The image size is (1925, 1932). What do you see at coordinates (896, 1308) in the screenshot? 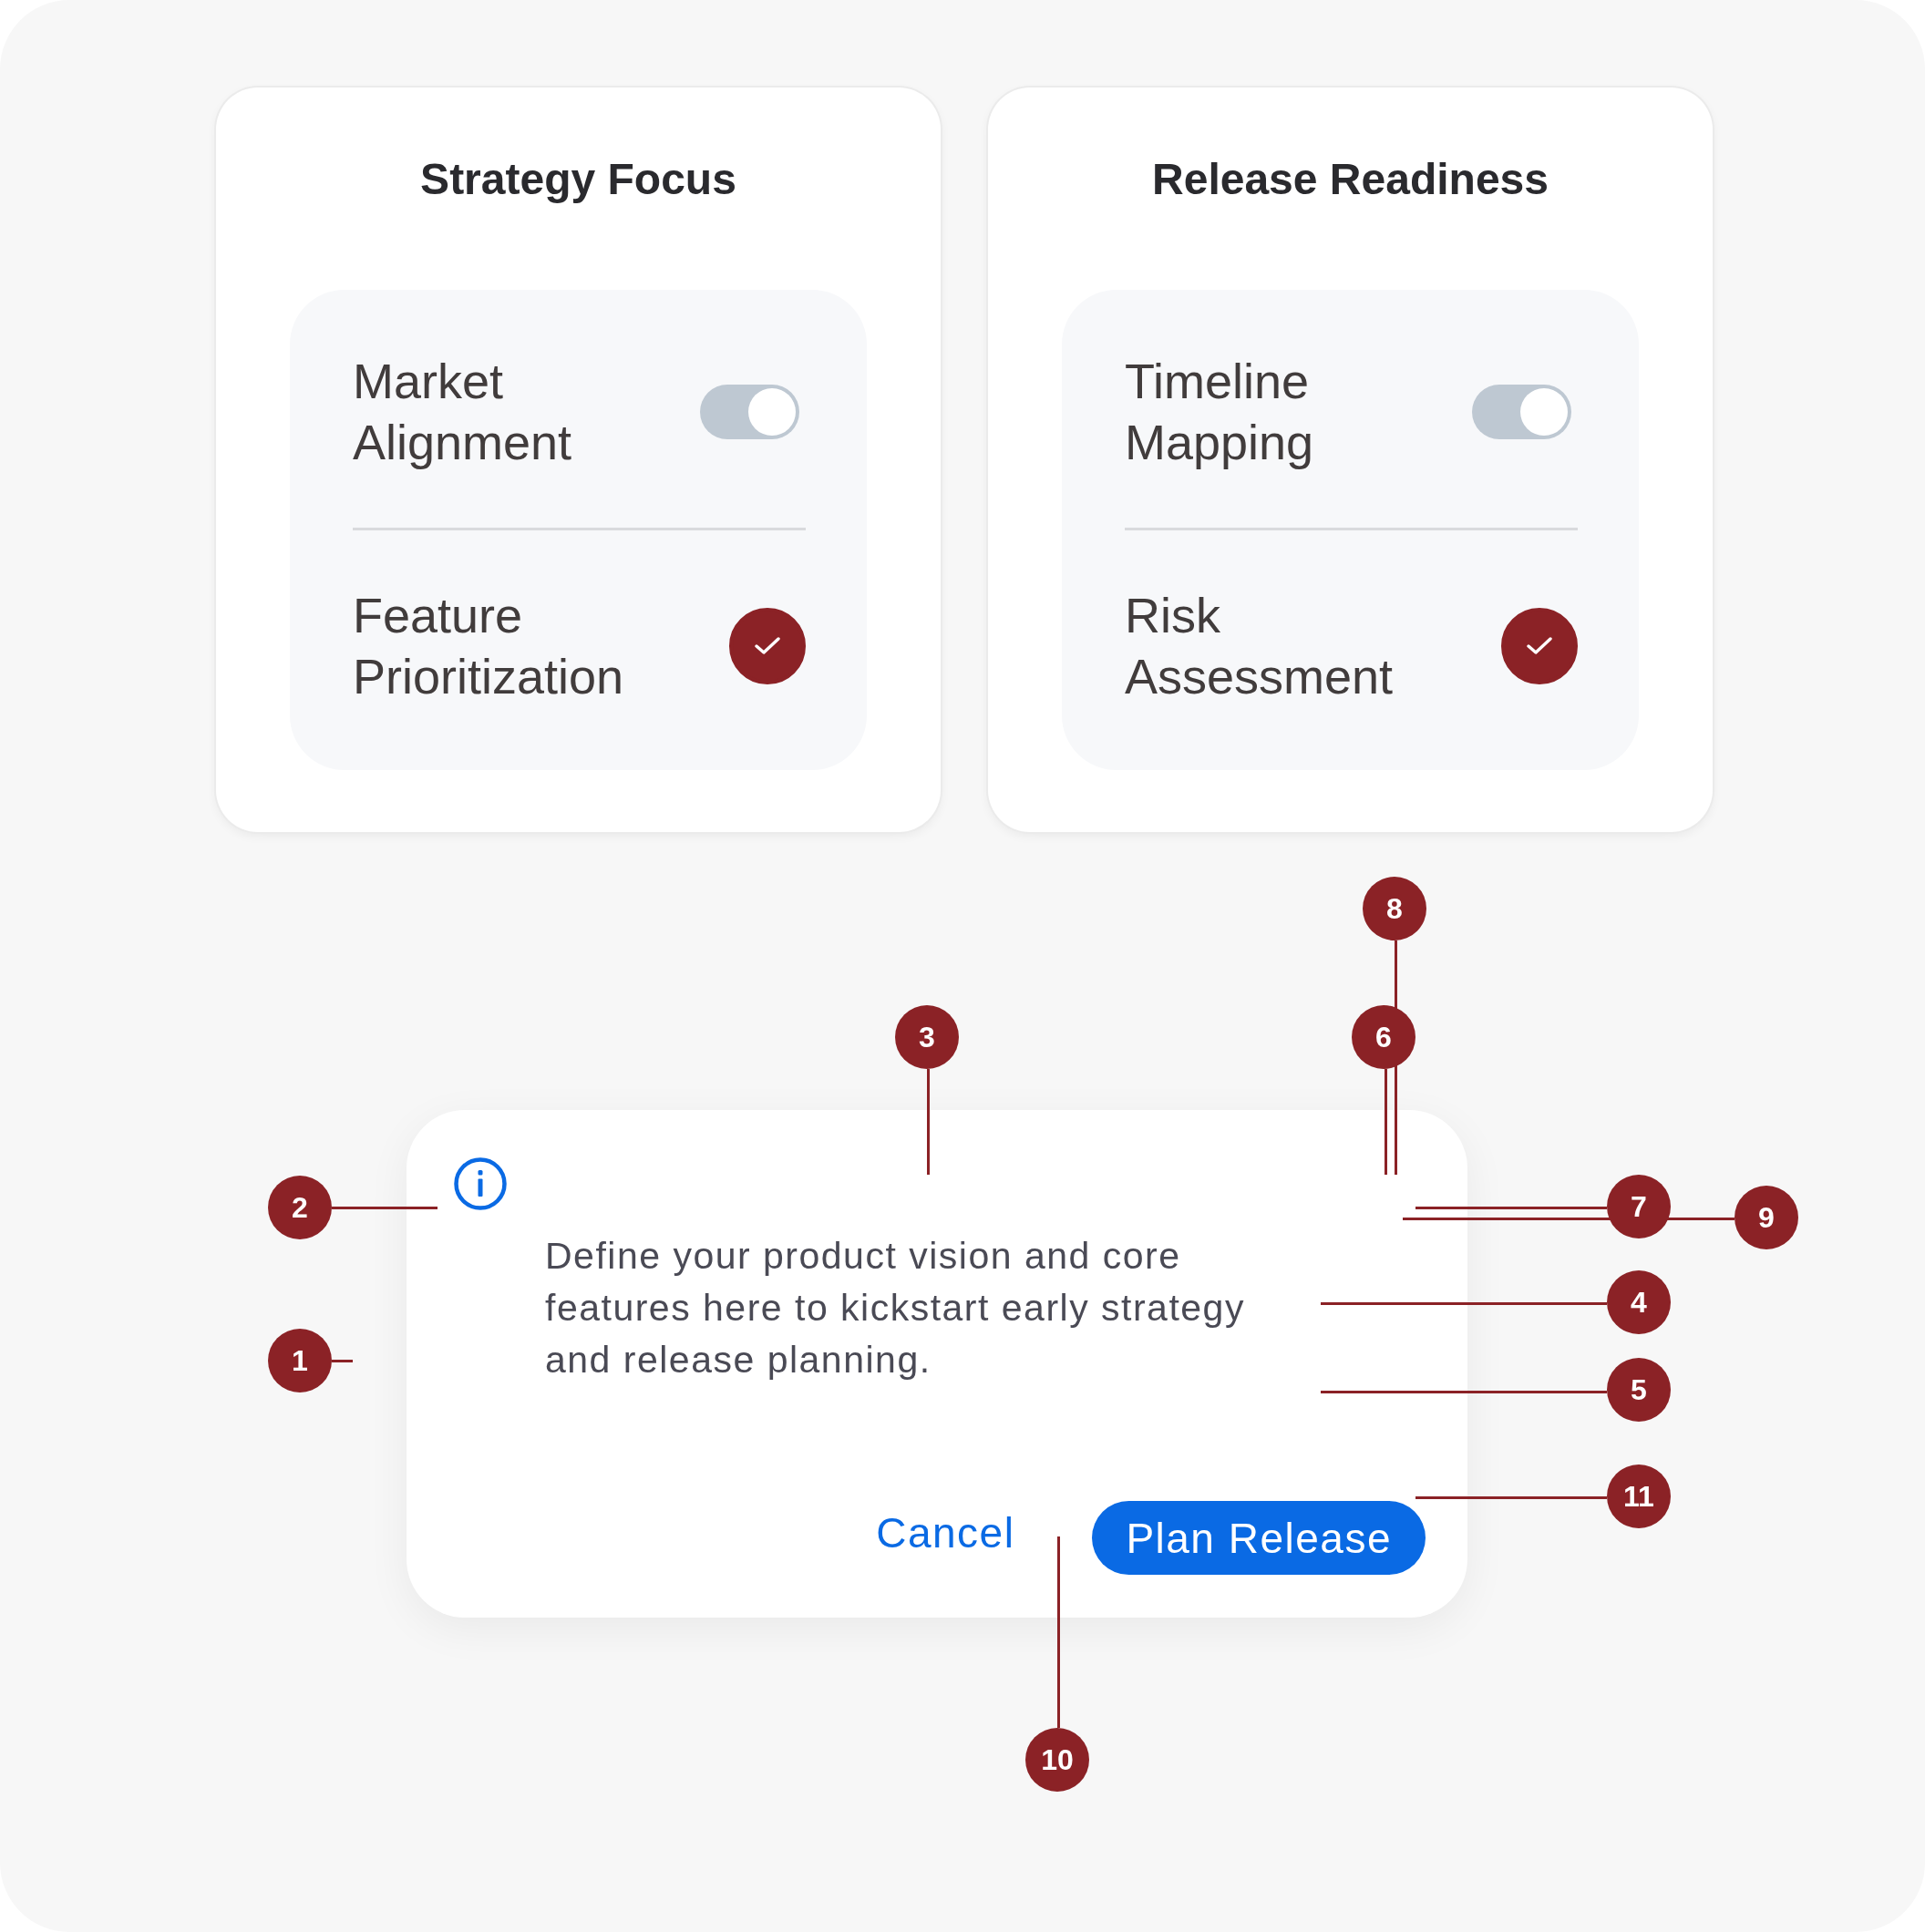
I see `dialog-message: Define your product vision and core features here to kickstart early strategy and release planning.` at bounding box center [896, 1308].